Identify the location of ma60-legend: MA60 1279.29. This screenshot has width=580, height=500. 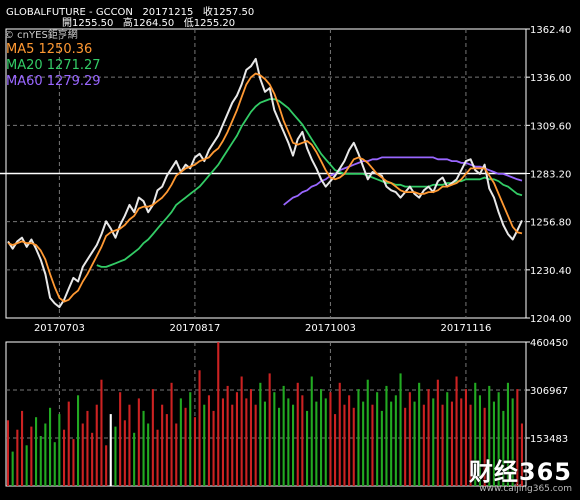
(53, 81).